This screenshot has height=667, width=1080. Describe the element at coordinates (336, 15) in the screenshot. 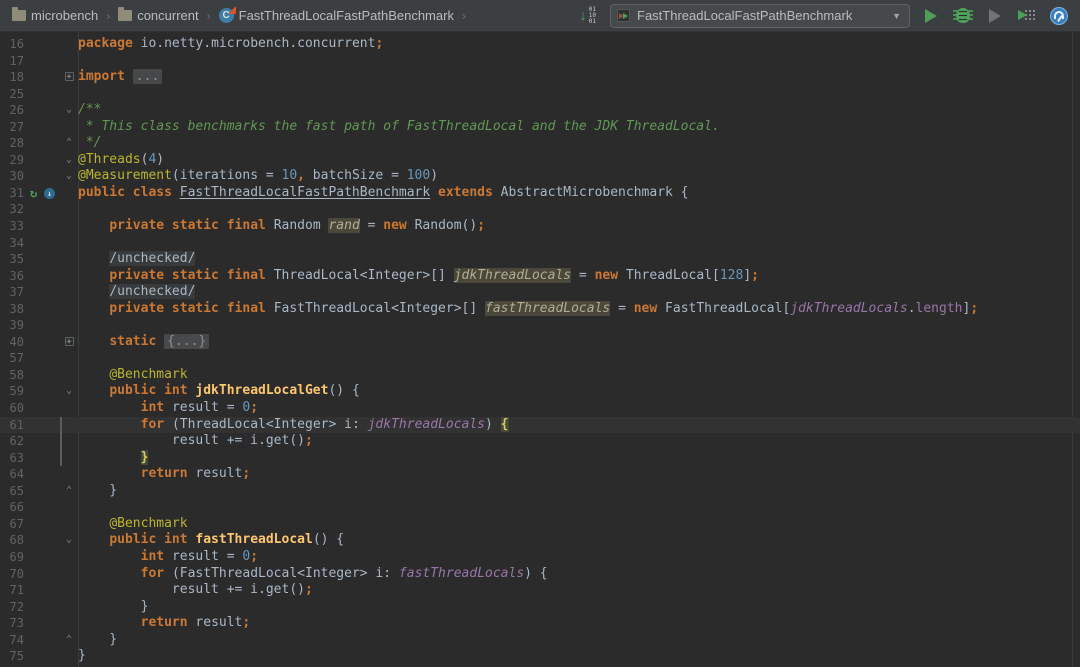

I see `breadcrumb-item-FastThreadLocalFastPathBenchmark: C FastThreadLocalFastPathBenchmark` at that location.